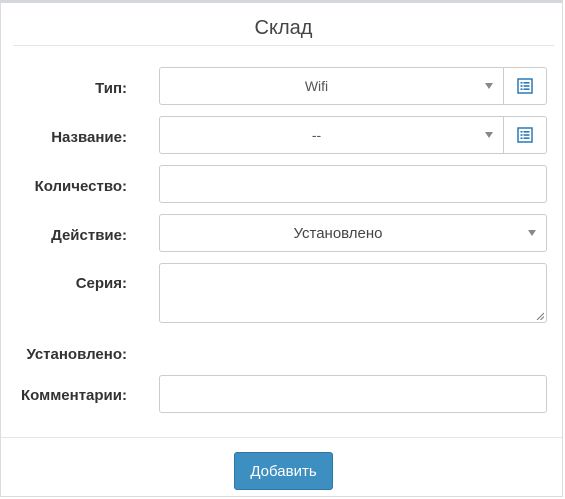  What do you see at coordinates (101, 283) in the screenshot?
I see `series-label: Серия:` at bounding box center [101, 283].